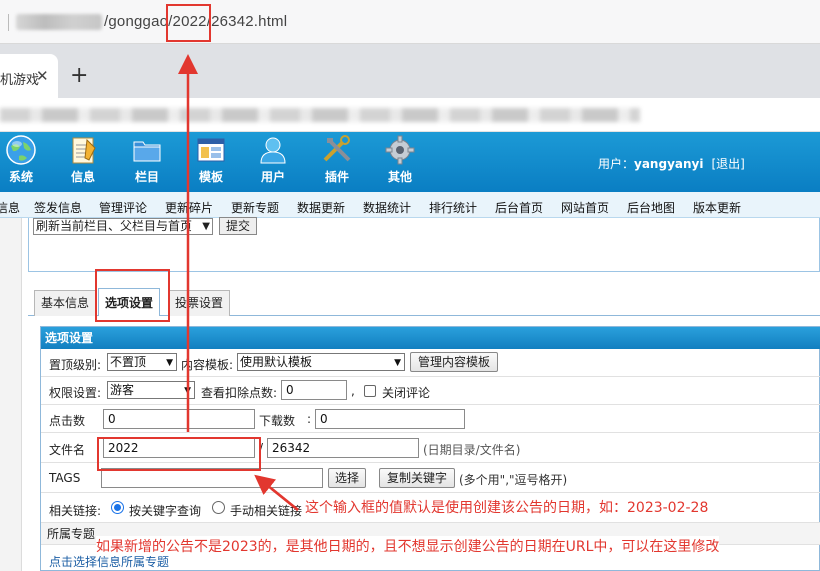 The width and height of the screenshot is (820, 571). Describe the element at coordinates (79, 76) in the screenshot. I see `new-tab-icon: +` at that location.